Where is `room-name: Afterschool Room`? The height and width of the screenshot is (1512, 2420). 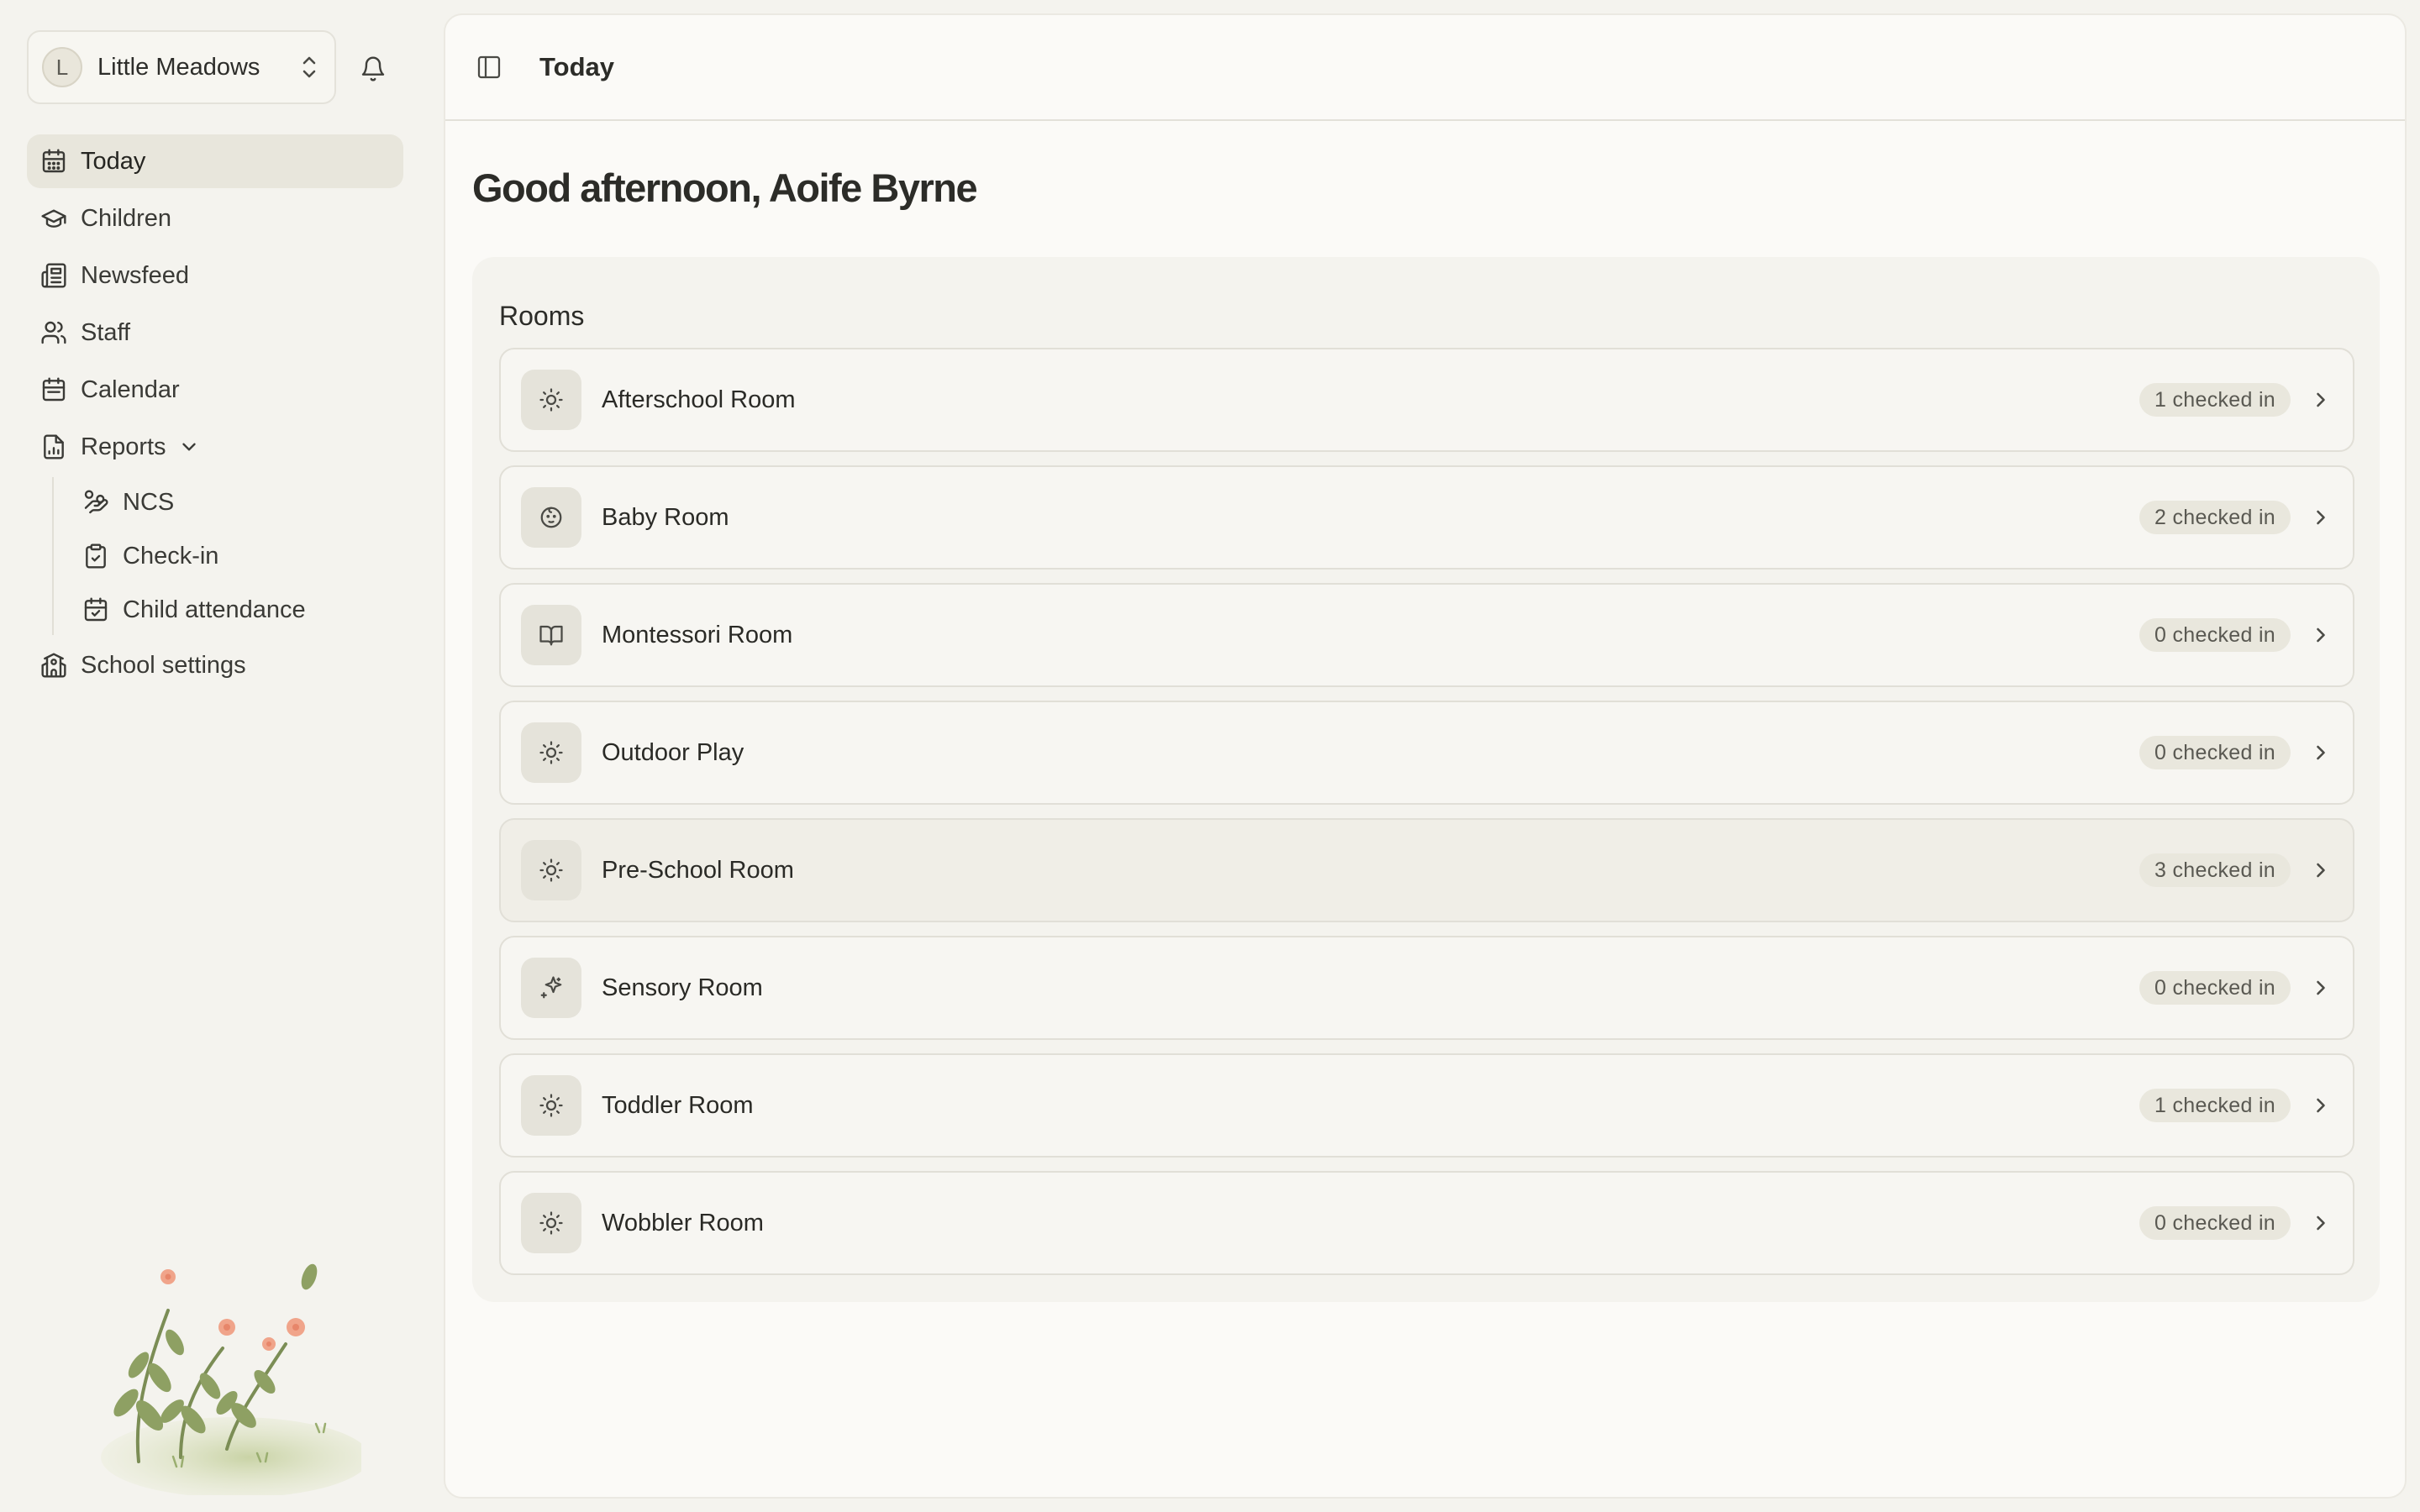 room-name: Afterschool Room is located at coordinates (699, 399).